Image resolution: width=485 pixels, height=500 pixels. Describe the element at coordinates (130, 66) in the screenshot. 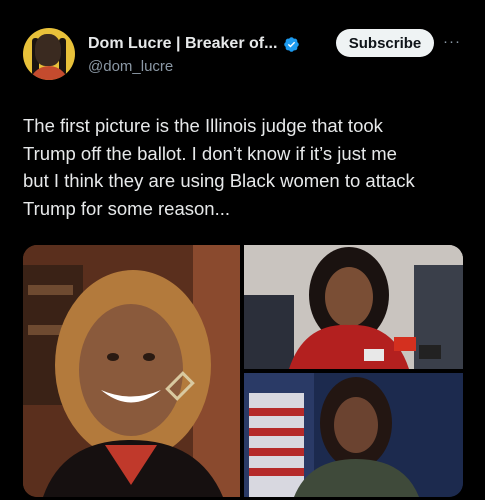

I see `author-handle: @dom_lucre` at that location.